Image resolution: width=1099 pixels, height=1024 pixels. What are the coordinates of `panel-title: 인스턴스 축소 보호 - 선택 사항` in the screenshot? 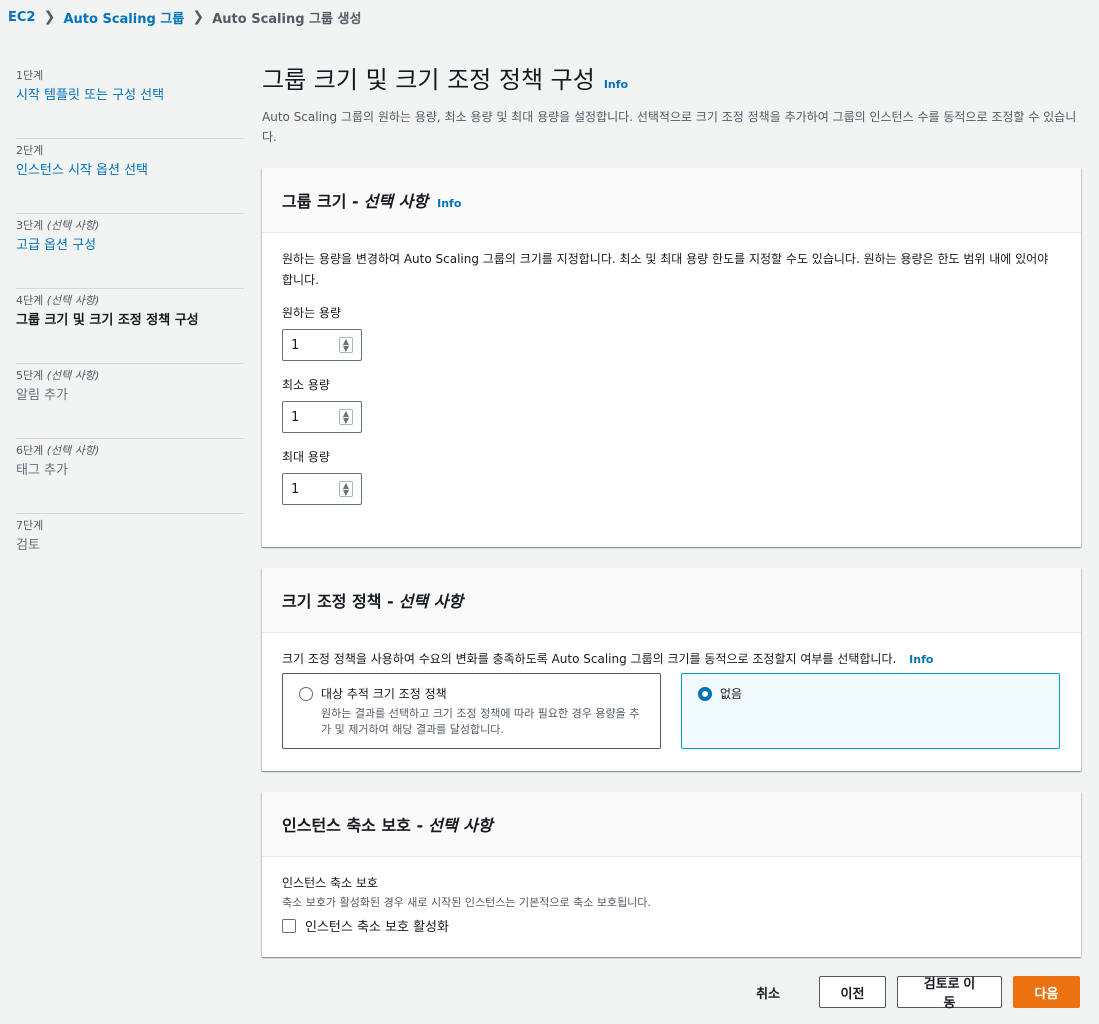 It's located at (387, 824).